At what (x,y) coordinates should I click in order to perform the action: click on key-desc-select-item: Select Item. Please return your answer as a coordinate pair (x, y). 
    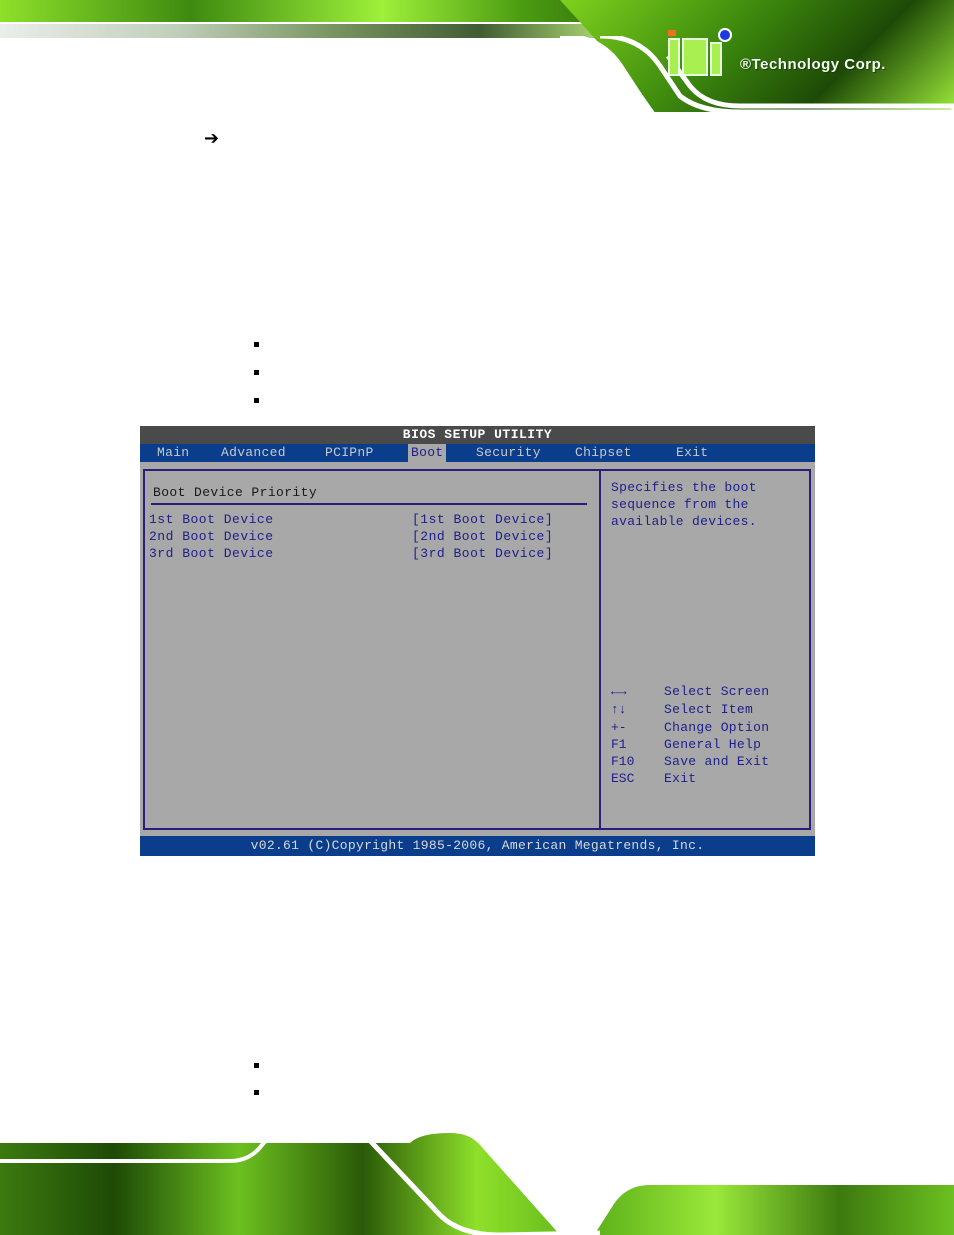
    Looking at the image, I should click on (709, 709).